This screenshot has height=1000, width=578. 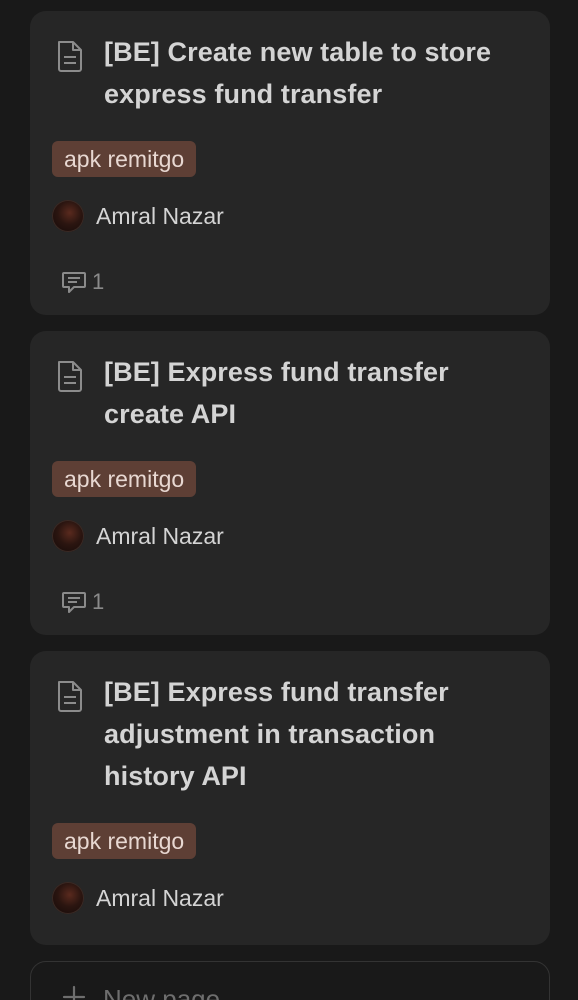 I want to click on new-page-button: New page, so click(x=290, y=980).